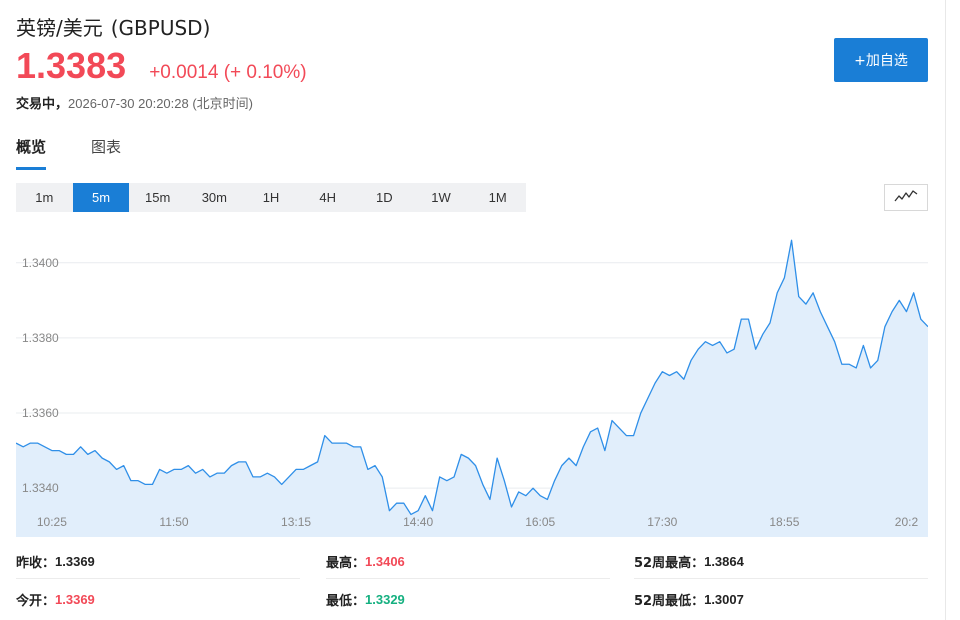 This screenshot has height=620, width=960. I want to click on instrument-title: 英镑/美元 (GBPUSD), so click(113, 26).